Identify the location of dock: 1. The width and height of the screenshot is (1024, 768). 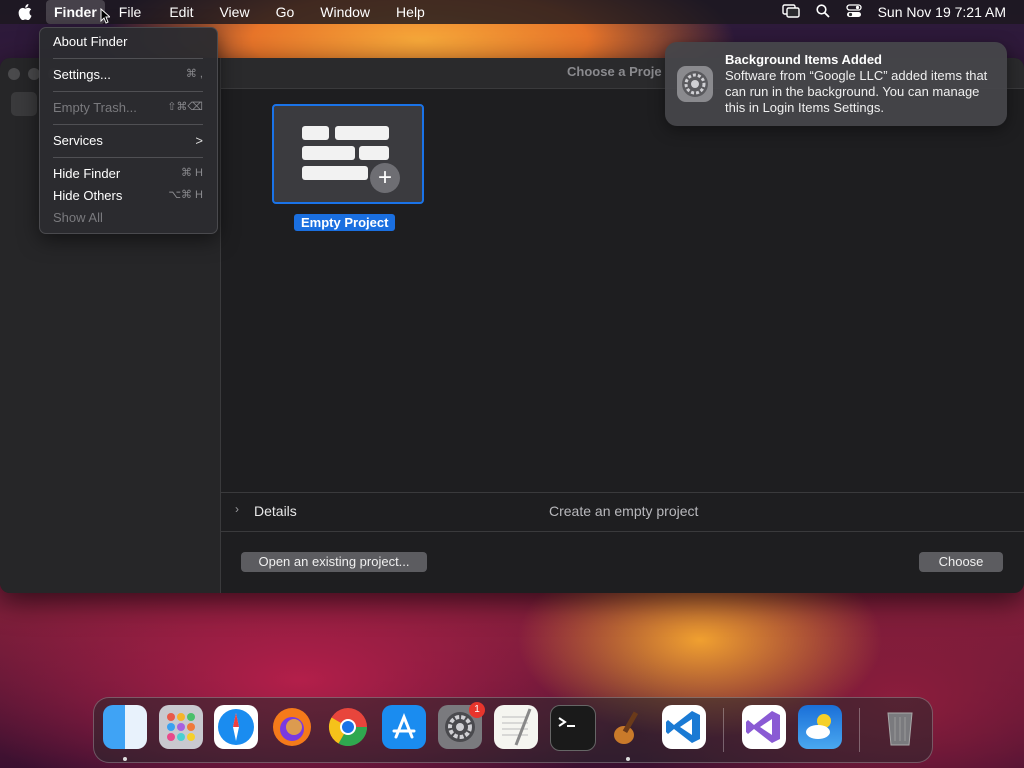
(513, 730).